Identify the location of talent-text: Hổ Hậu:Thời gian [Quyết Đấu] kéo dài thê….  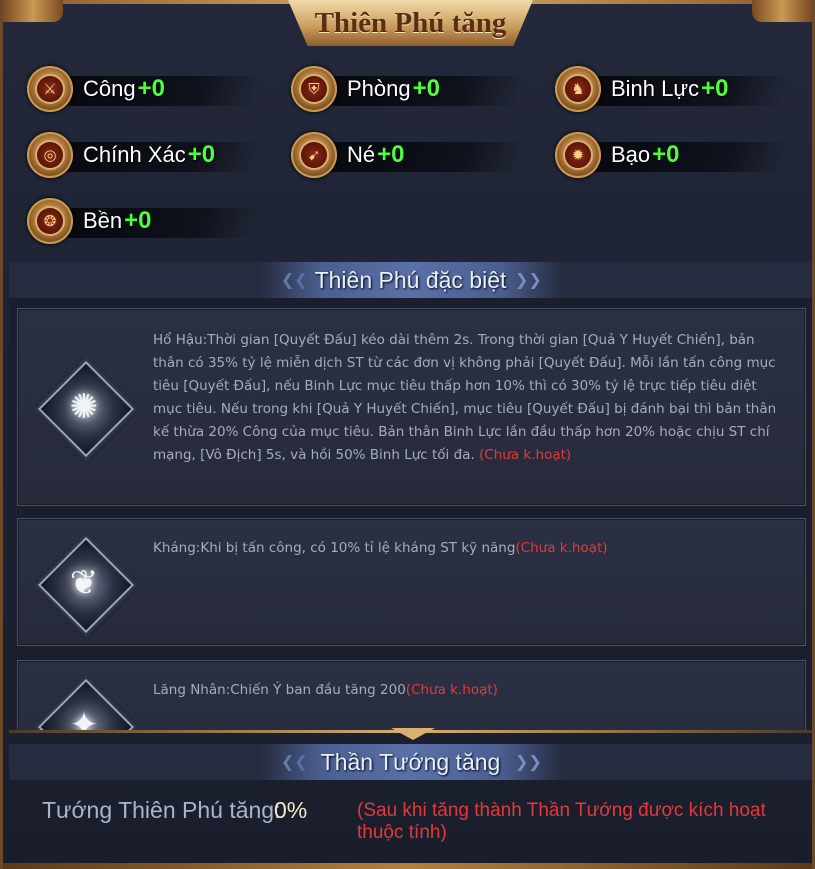
(465, 397).